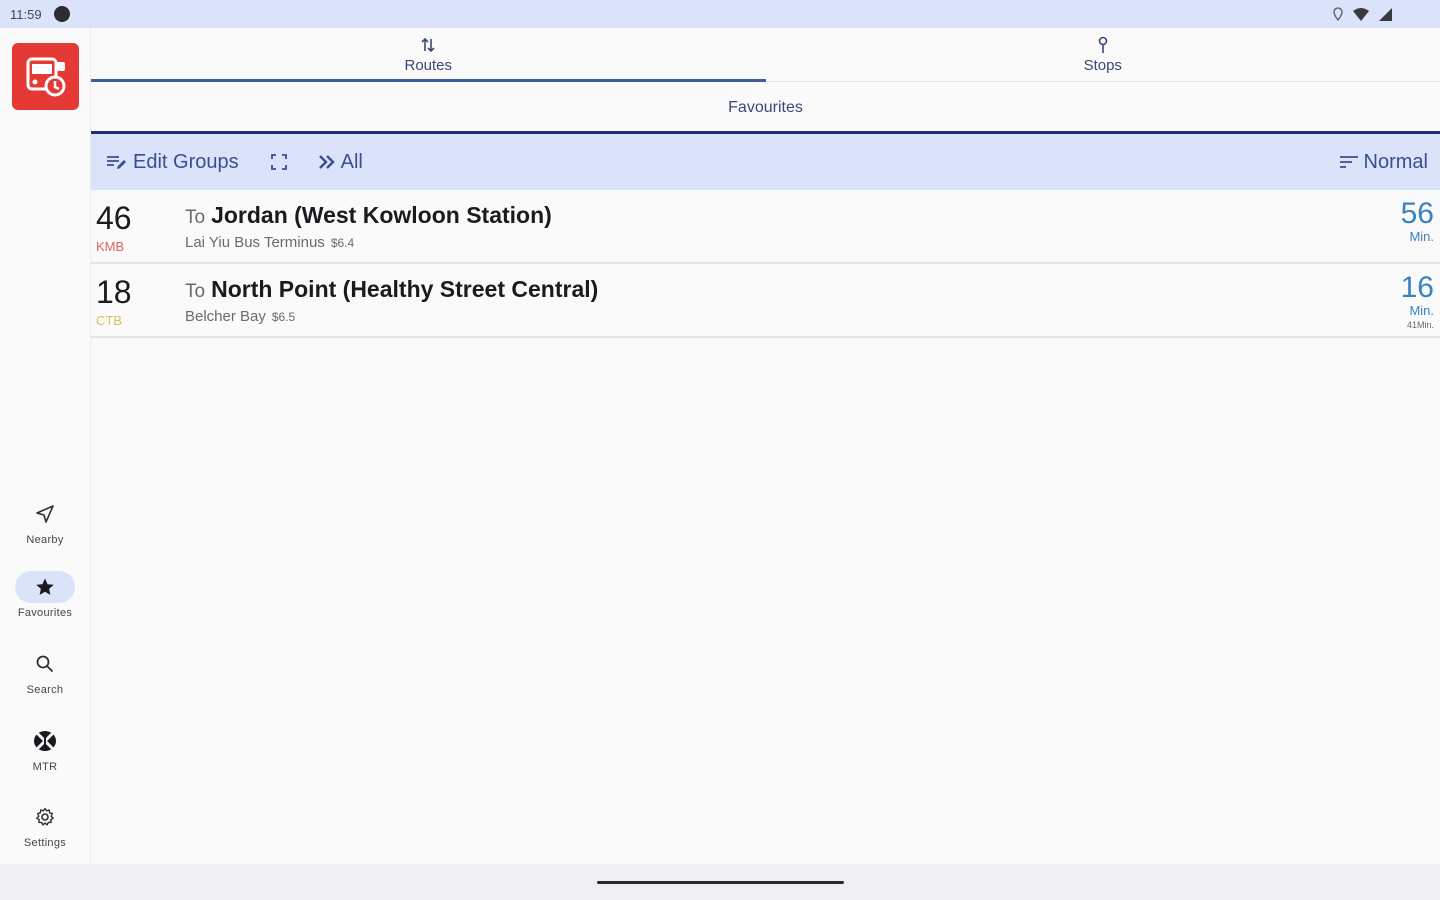  I want to click on rail-label-favourites: Favourites, so click(45, 613).